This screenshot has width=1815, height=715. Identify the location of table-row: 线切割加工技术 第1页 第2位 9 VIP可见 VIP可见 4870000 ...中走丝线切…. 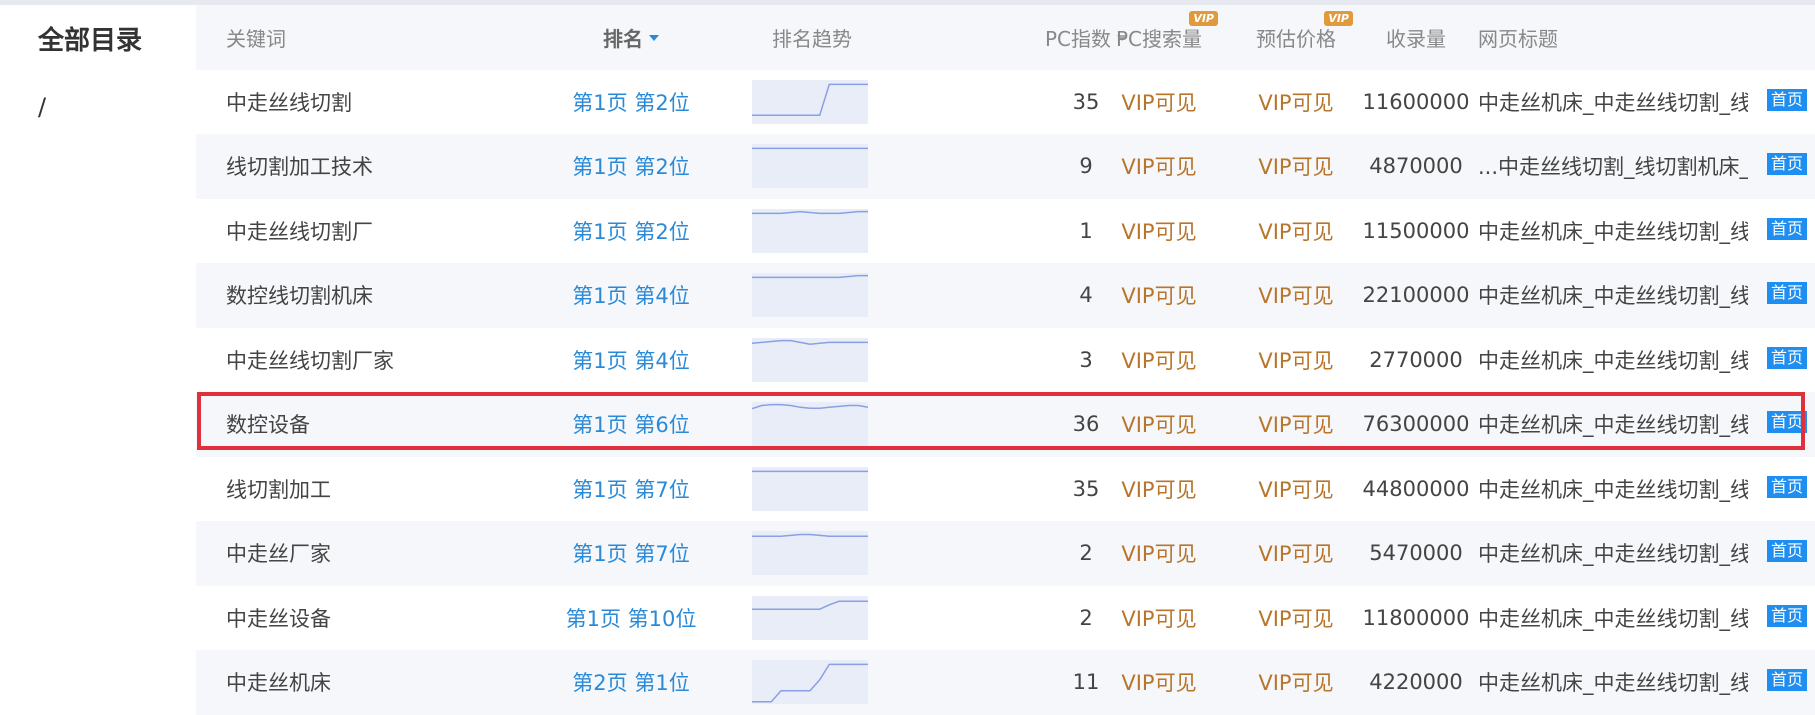
(1005, 166).